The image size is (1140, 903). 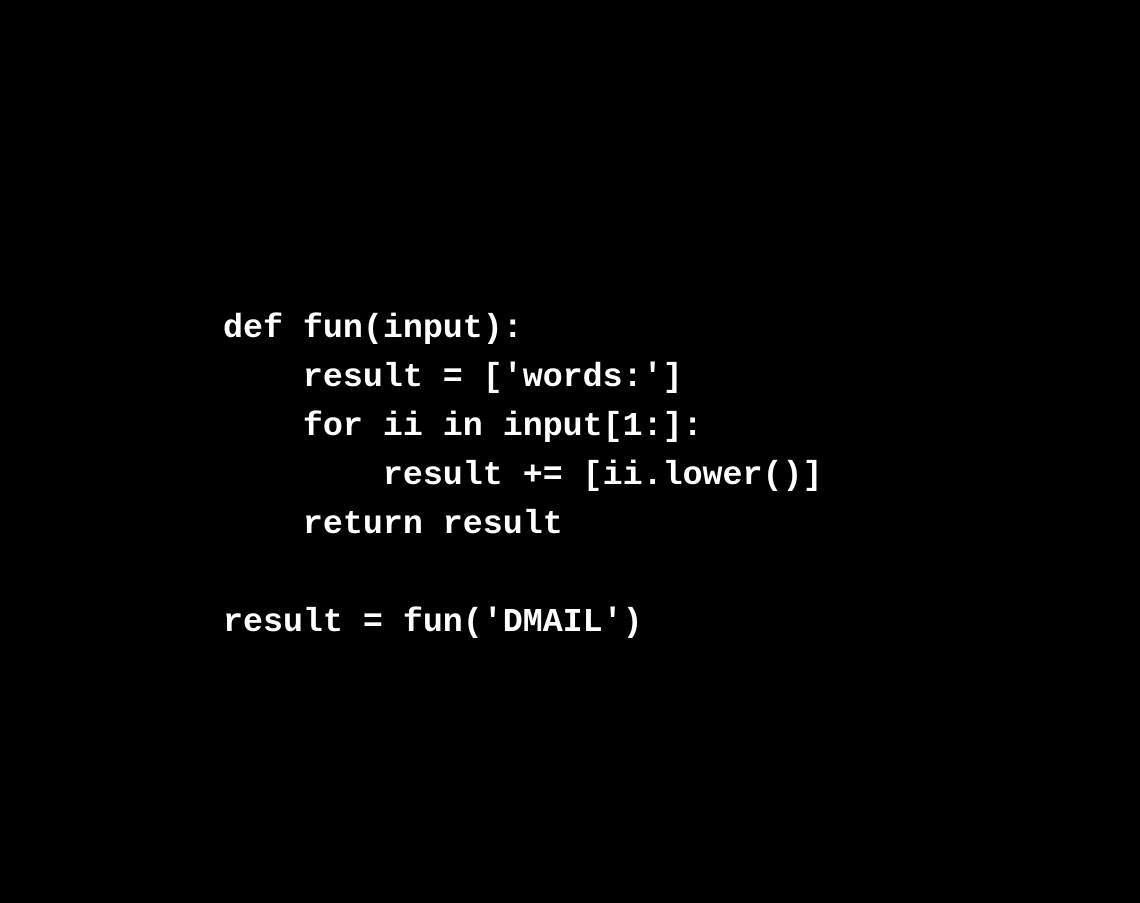 I want to click on code-line-for-loop: for ii in input[1:]:, so click(x=463, y=426).